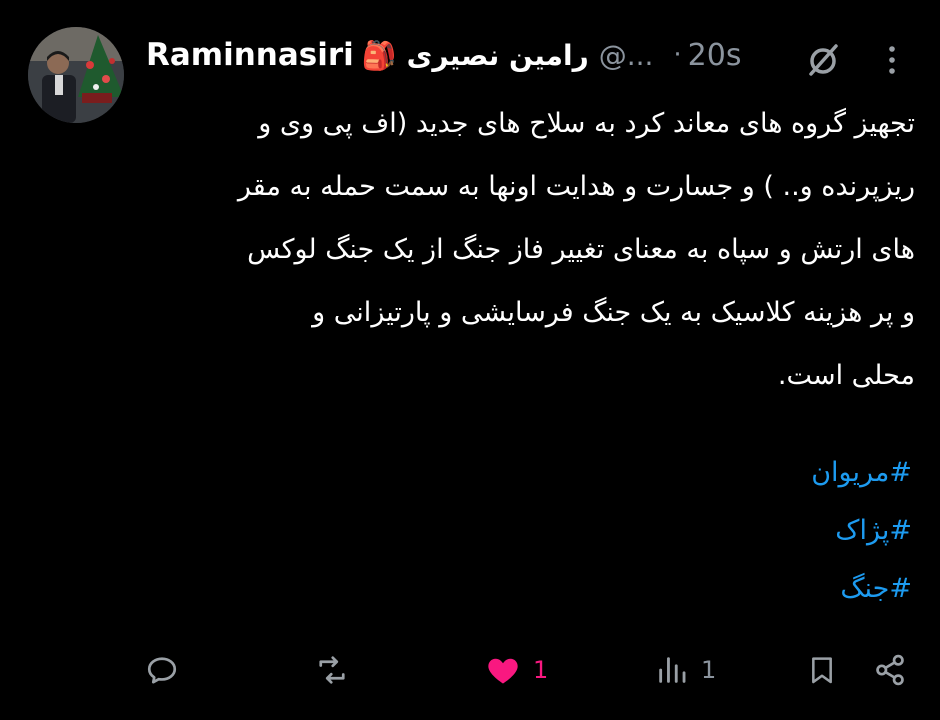  I want to click on heart-filled-icon, so click(503, 671).